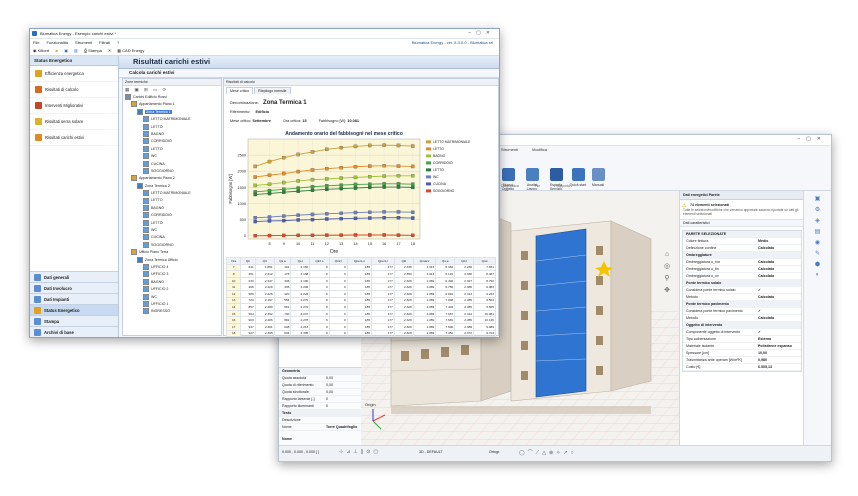 This screenshot has height=496, width=858. What do you see at coordinates (57, 42) in the screenshot?
I see `menu-funzionalita: Funzionalità` at bounding box center [57, 42].